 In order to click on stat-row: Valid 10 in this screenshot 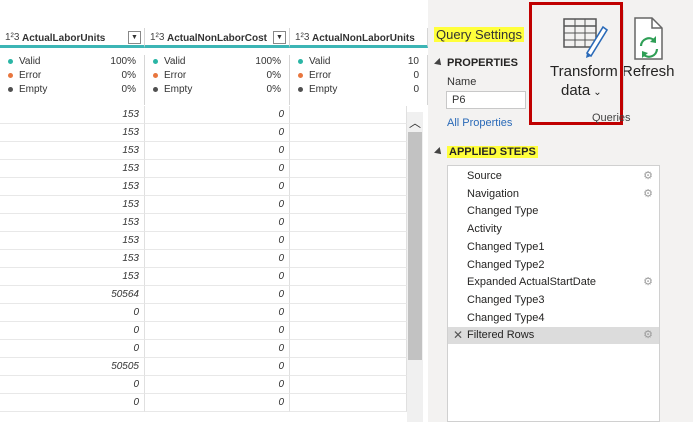, I will do `click(358, 62)`.